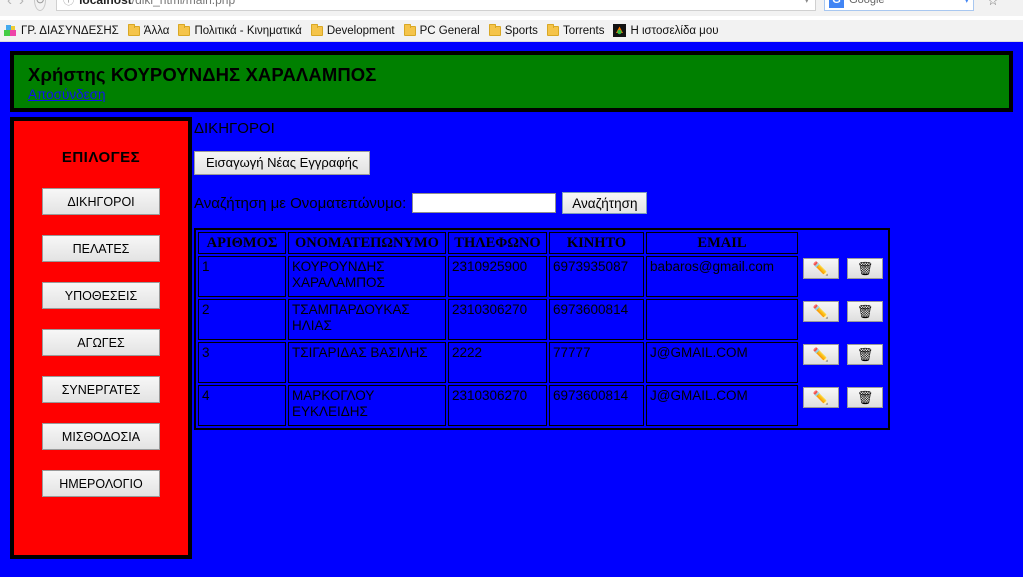 The width and height of the screenshot is (1023, 577). I want to click on cell-number: 2, so click(242, 319).